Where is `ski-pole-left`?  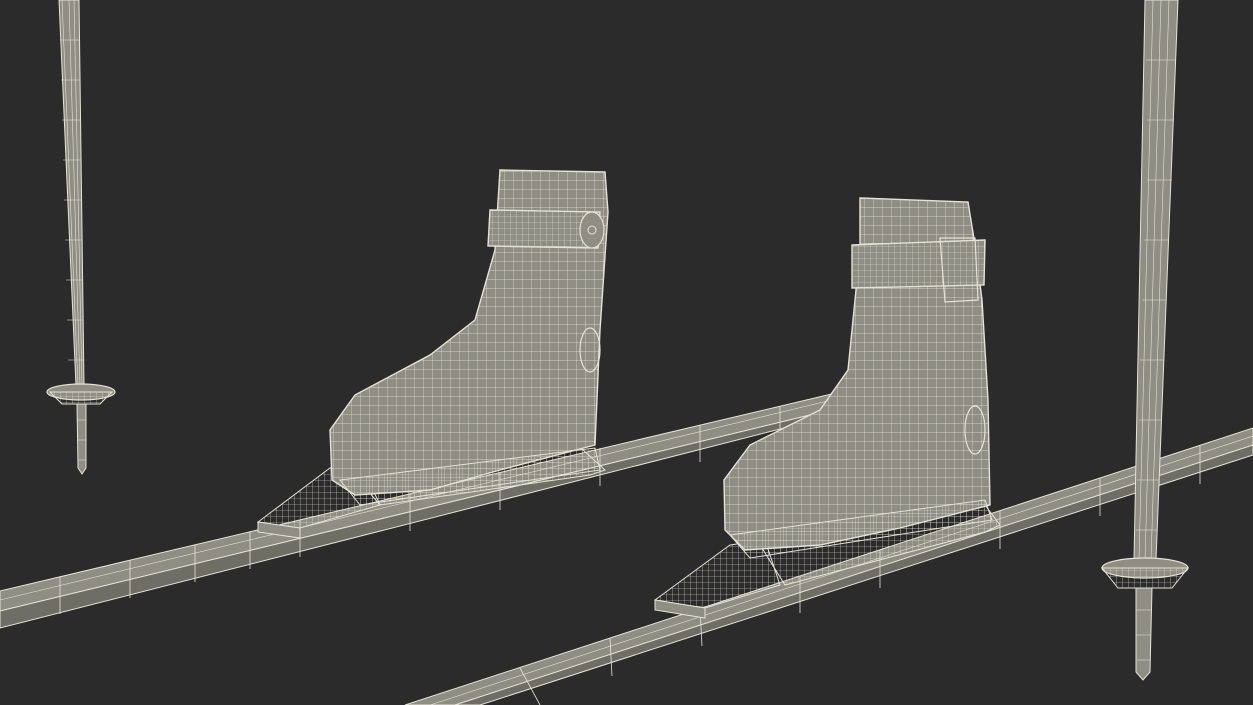
ski-pole-left is located at coordinates (81, 237).